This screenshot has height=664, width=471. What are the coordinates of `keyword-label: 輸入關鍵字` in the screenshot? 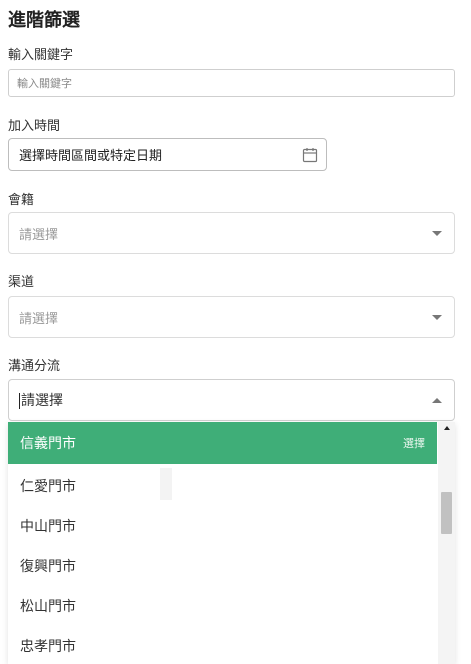 It's located at (41, 55).